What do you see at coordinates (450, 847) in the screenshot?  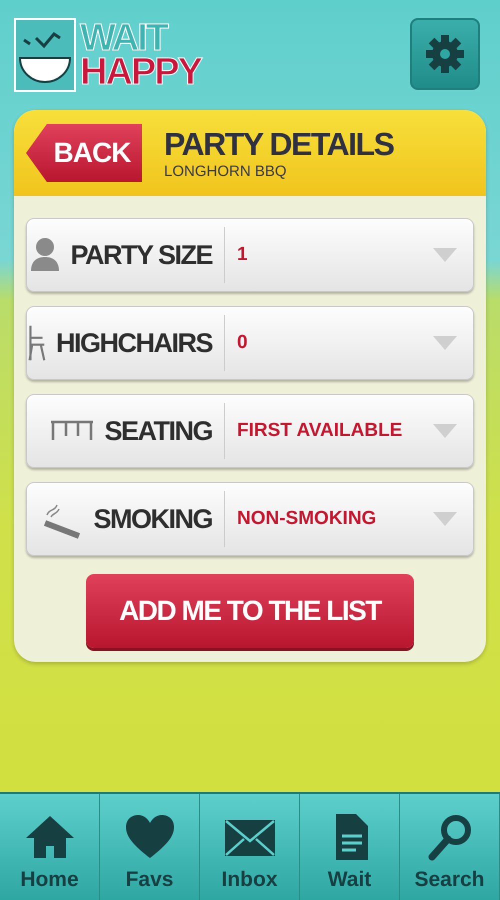 I see `tab-button: Search` at bounding box center [450, 847].